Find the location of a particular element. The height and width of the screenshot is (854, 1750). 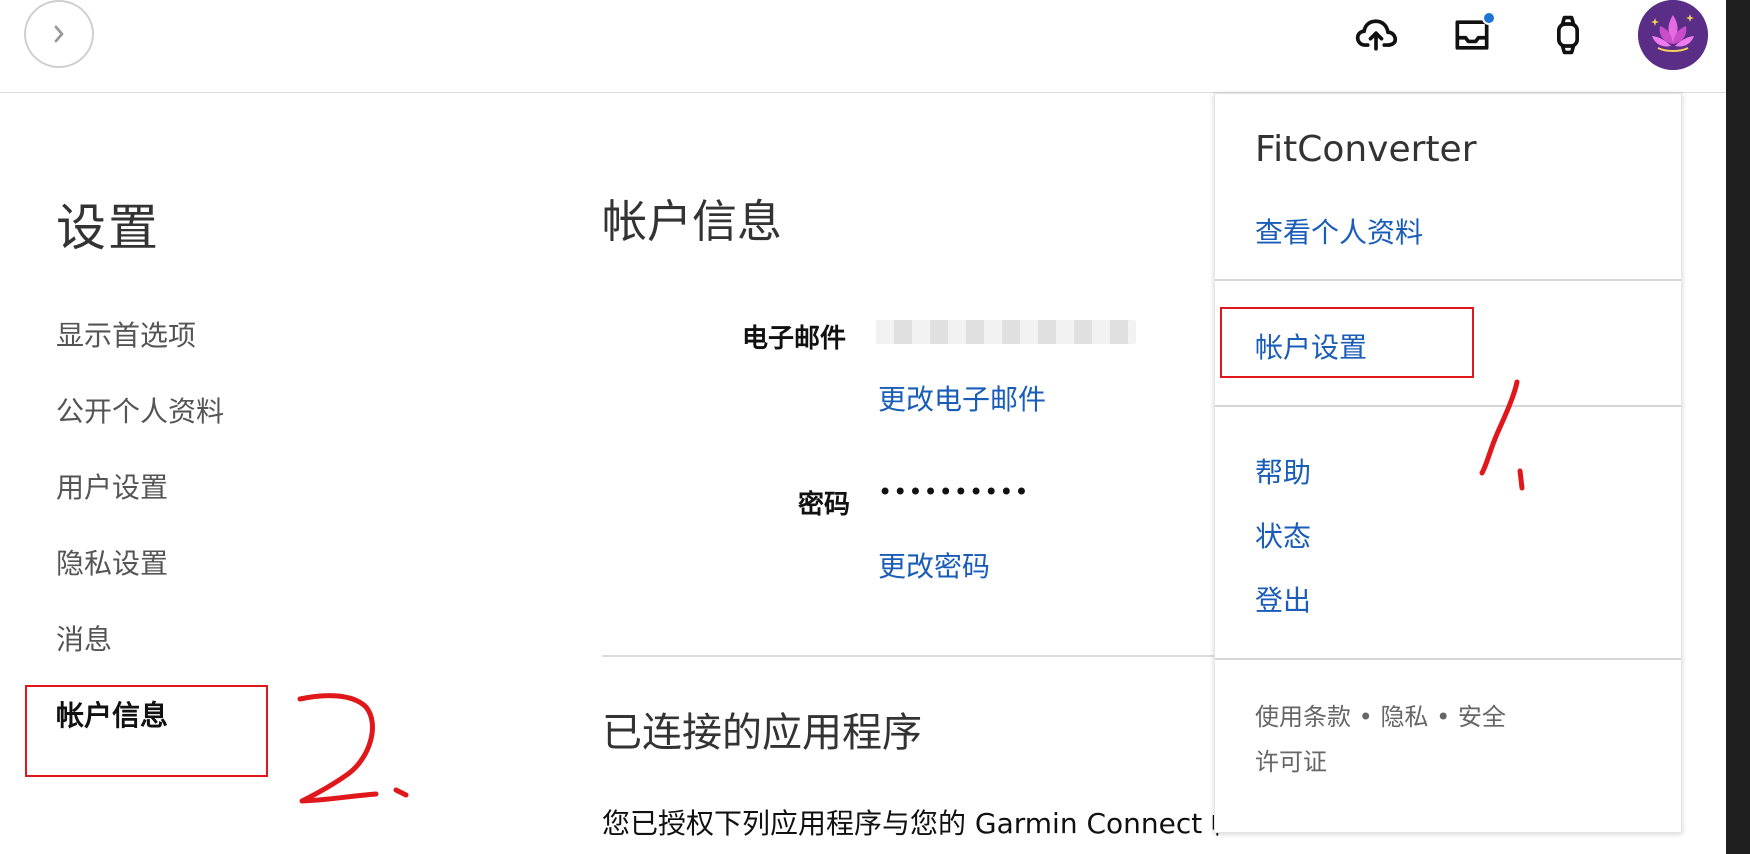

section-divider is located at coordinates (912, 656).